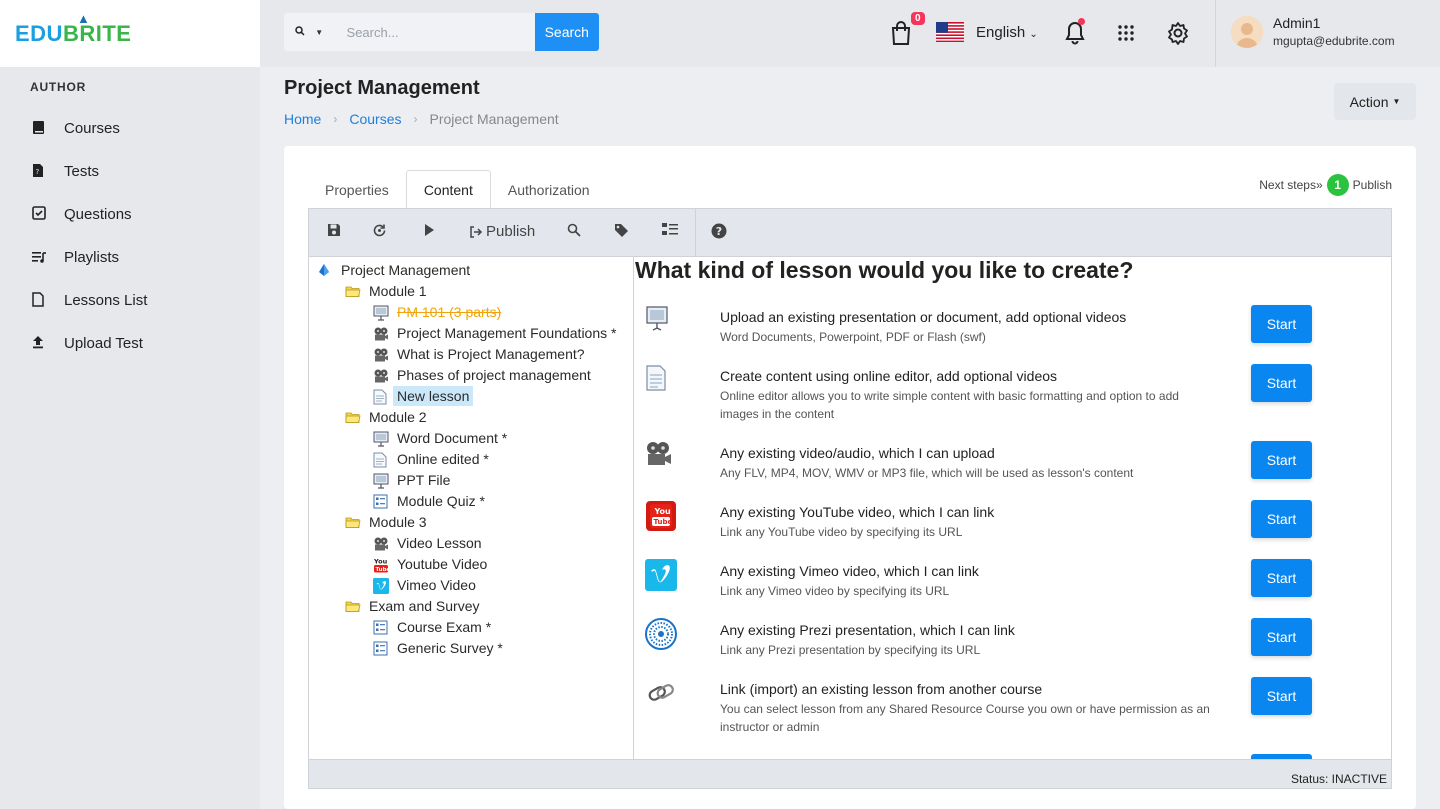 The width and height of the screenshot is (1440, 809). I want to click on tab-authorization: Authorization, so click(549, 189).